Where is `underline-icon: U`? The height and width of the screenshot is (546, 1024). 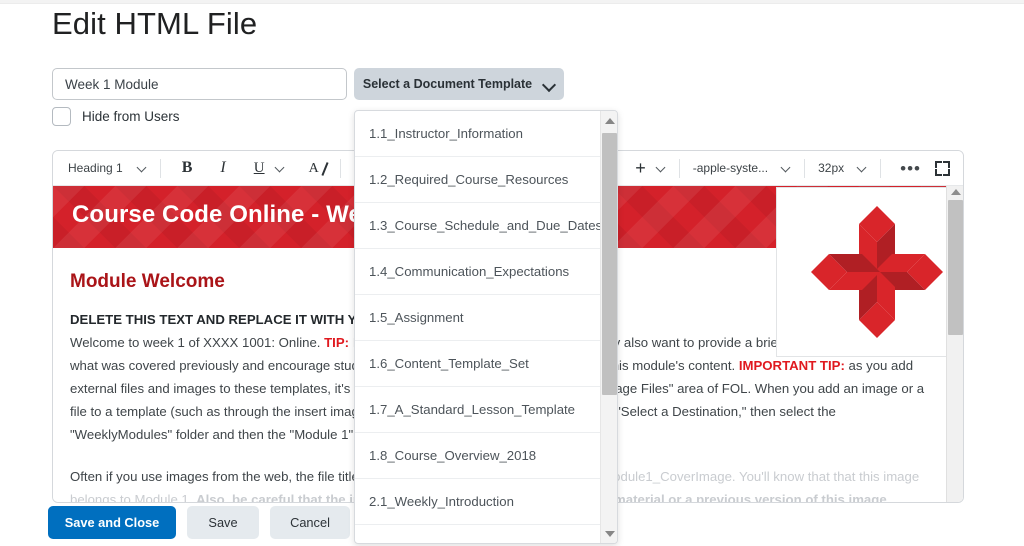 underline-icon: U is located at coordinates (259, 167).